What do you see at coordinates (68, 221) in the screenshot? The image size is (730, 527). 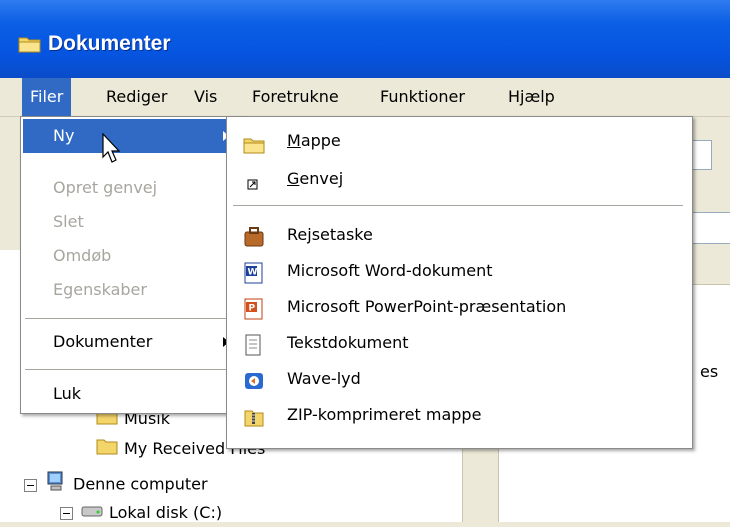 I see `menu-item-label: Slet` at bounding box center [68, 221].